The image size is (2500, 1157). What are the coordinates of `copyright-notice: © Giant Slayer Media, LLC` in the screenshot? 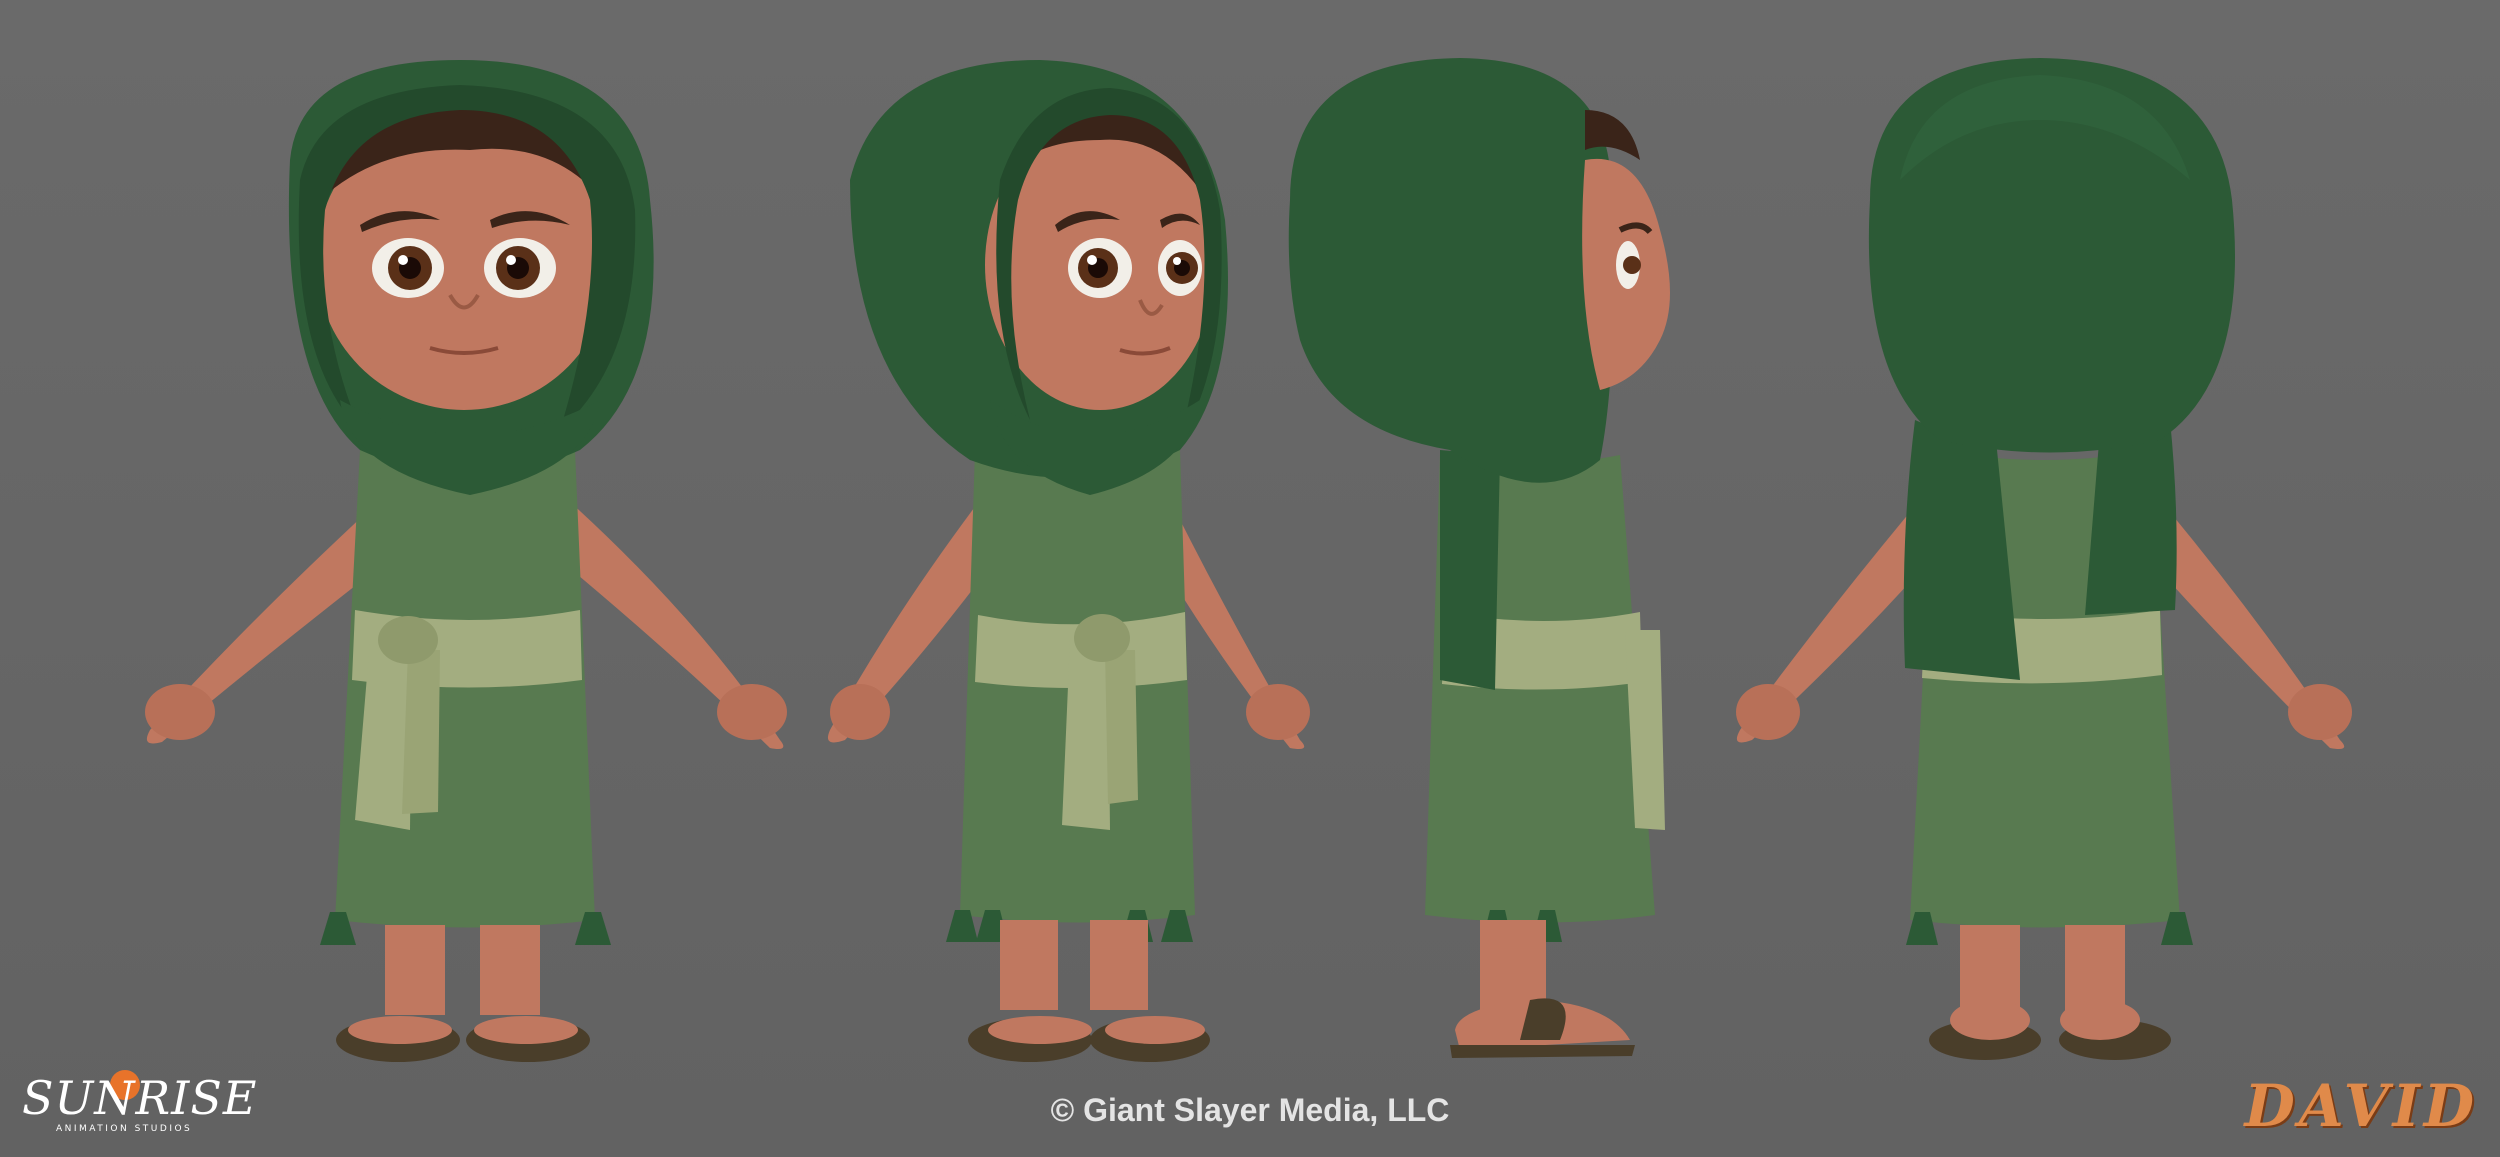 It's located at (1250, 1110).